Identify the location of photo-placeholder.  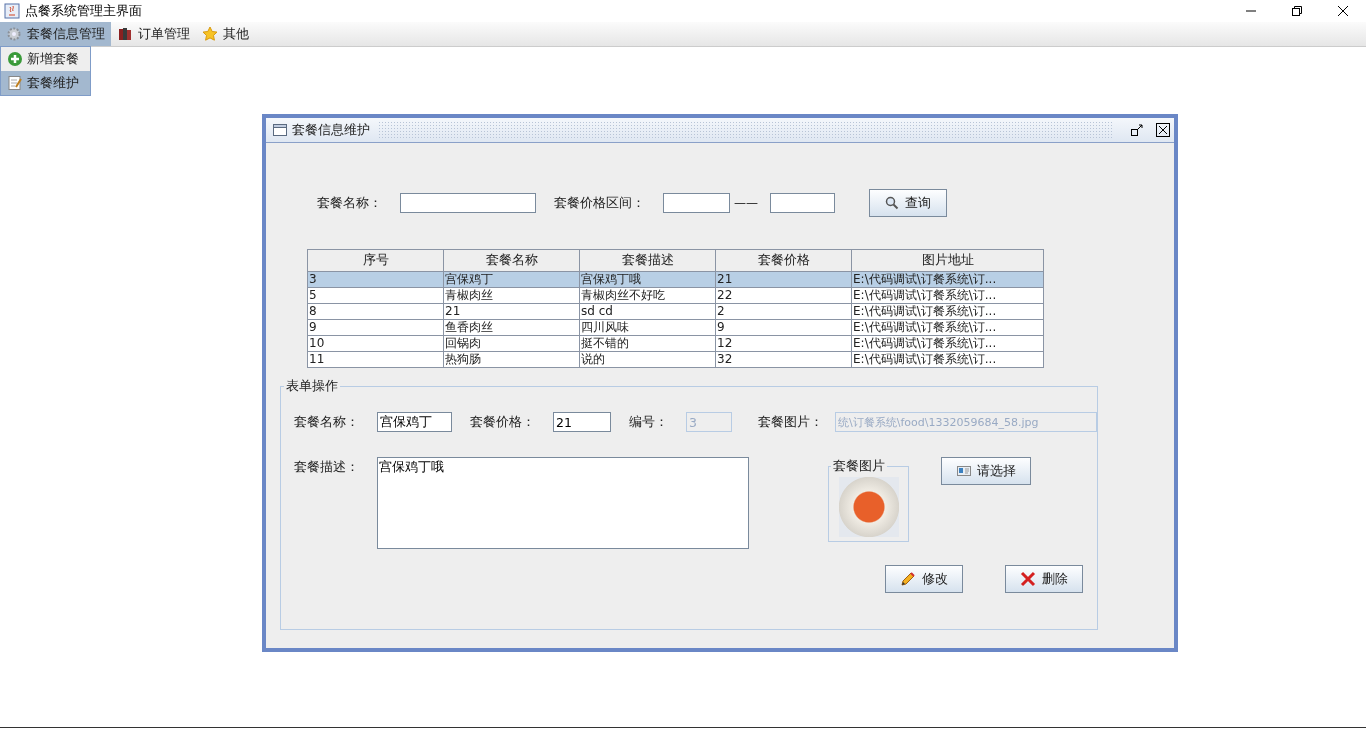
(868, 507).